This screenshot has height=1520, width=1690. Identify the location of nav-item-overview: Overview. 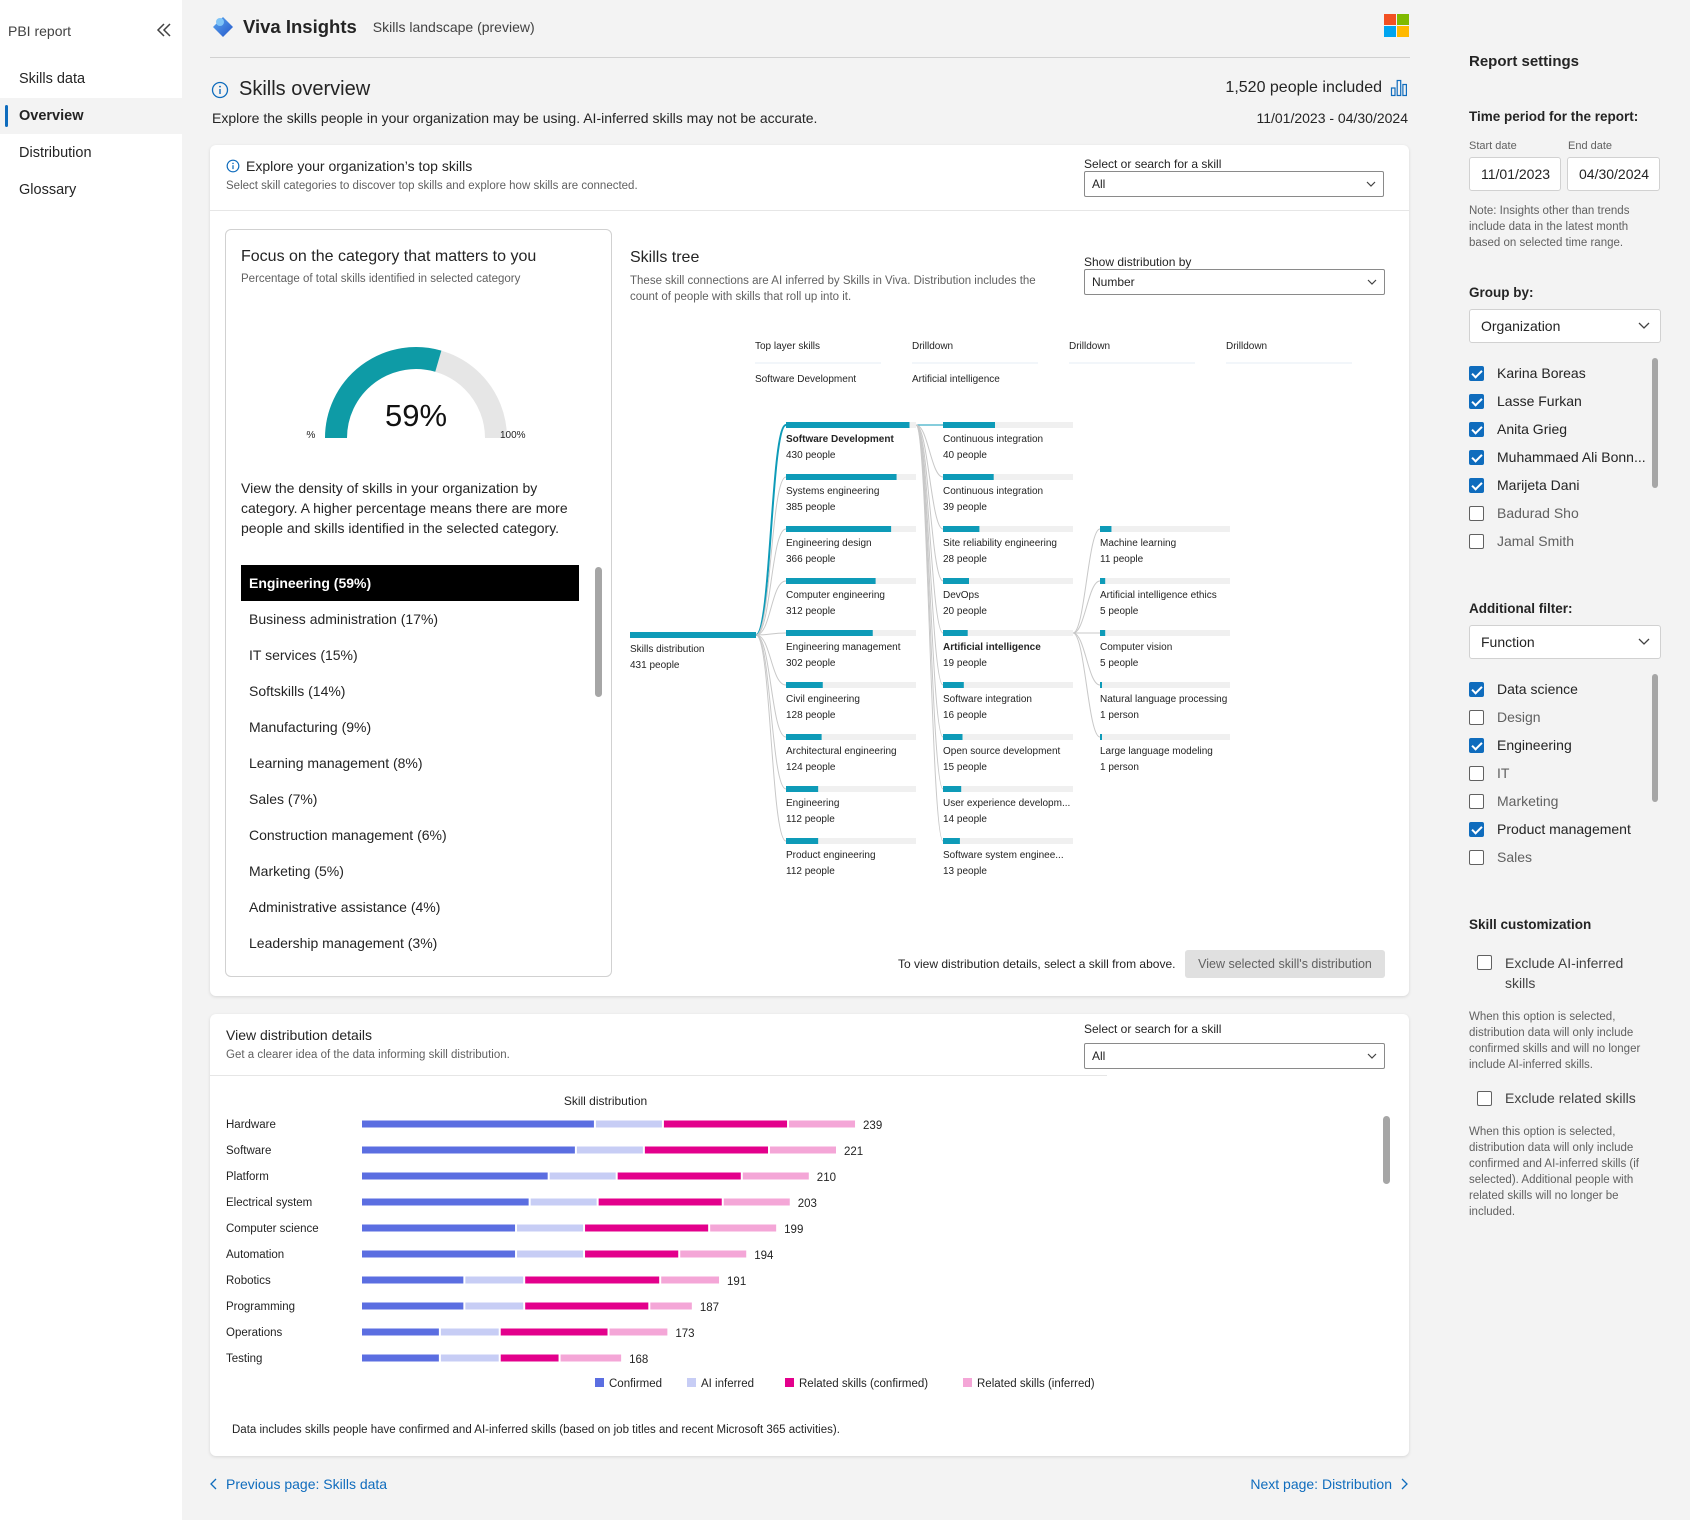
(91, 116).